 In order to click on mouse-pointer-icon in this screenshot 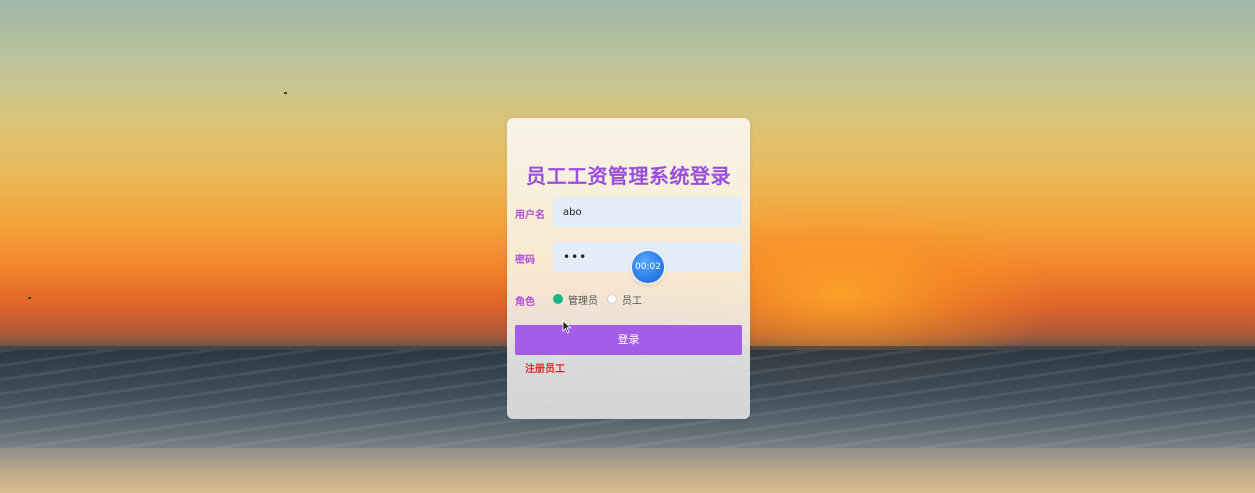, I will do `click(567, 327)`.